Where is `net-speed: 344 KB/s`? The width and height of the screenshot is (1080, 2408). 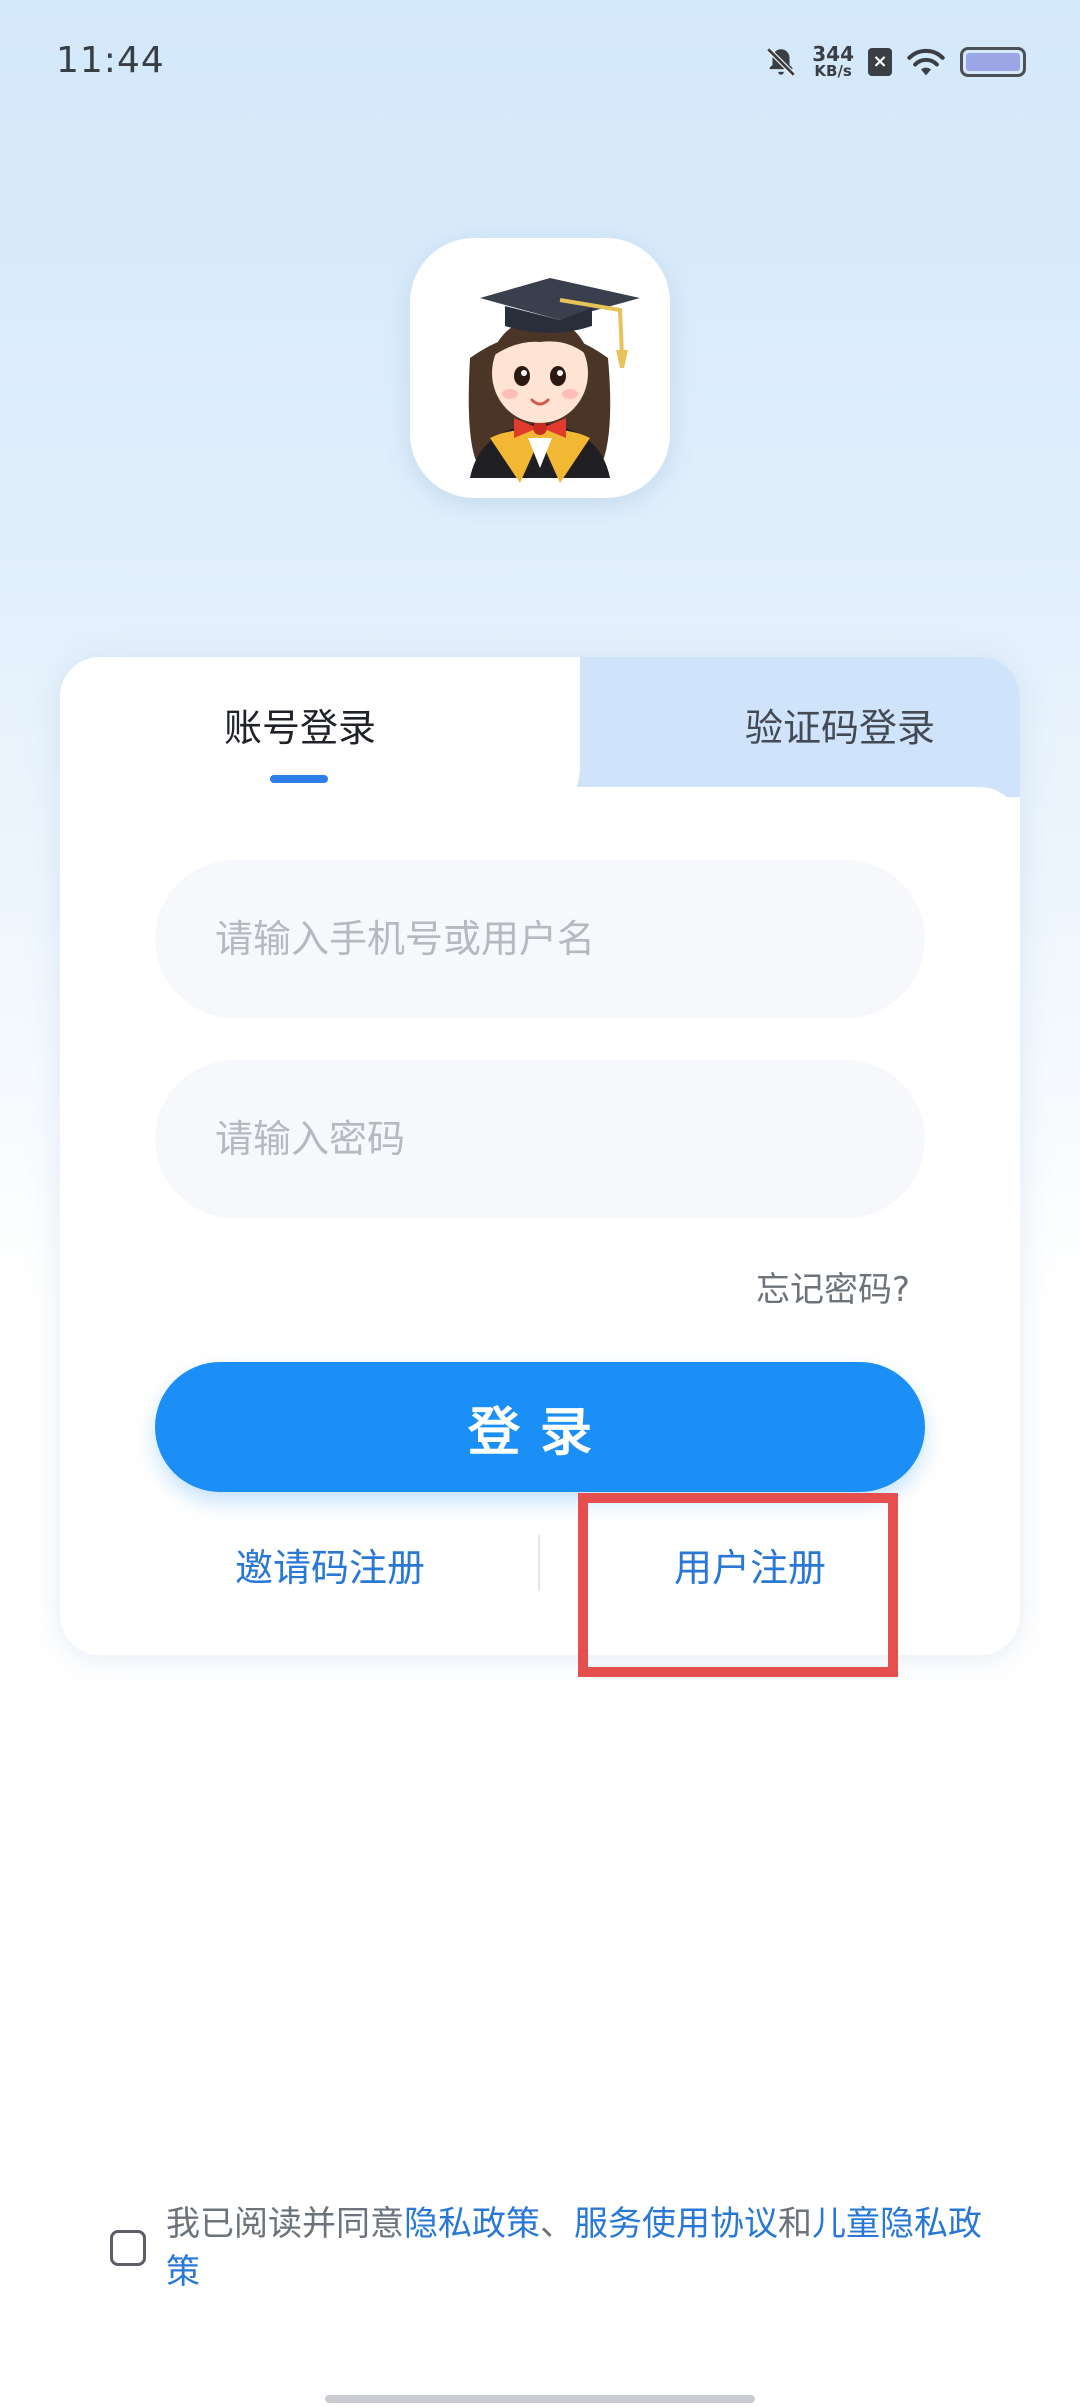 net-speed: 344 KB/s is located at coordinates (833, 61).